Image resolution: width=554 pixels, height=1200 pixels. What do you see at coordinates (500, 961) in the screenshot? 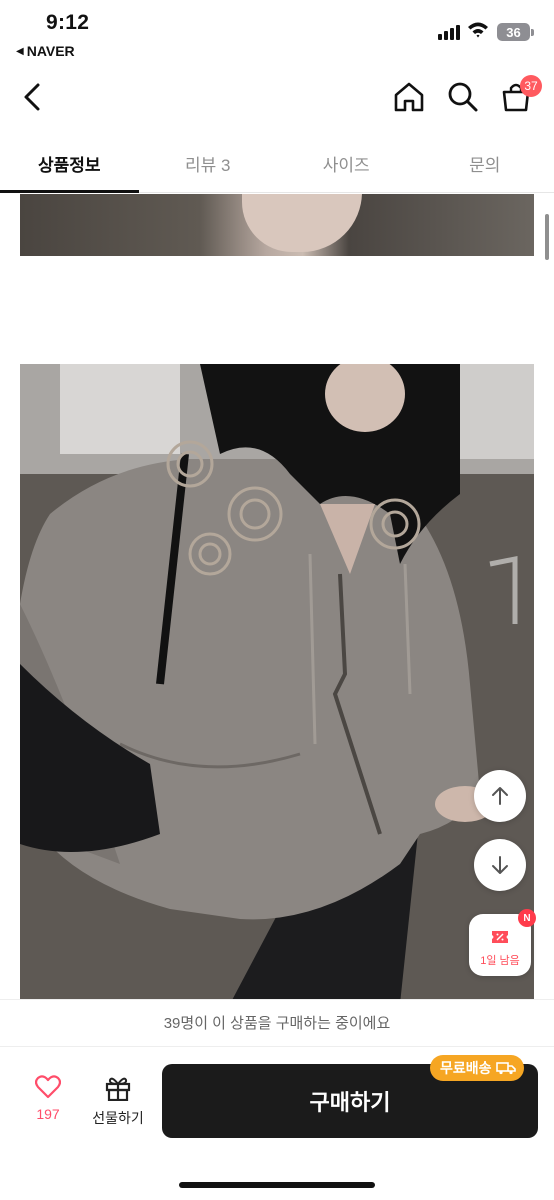
I see `coupon-label: 1일 남음` at bounding box center [500, 961].